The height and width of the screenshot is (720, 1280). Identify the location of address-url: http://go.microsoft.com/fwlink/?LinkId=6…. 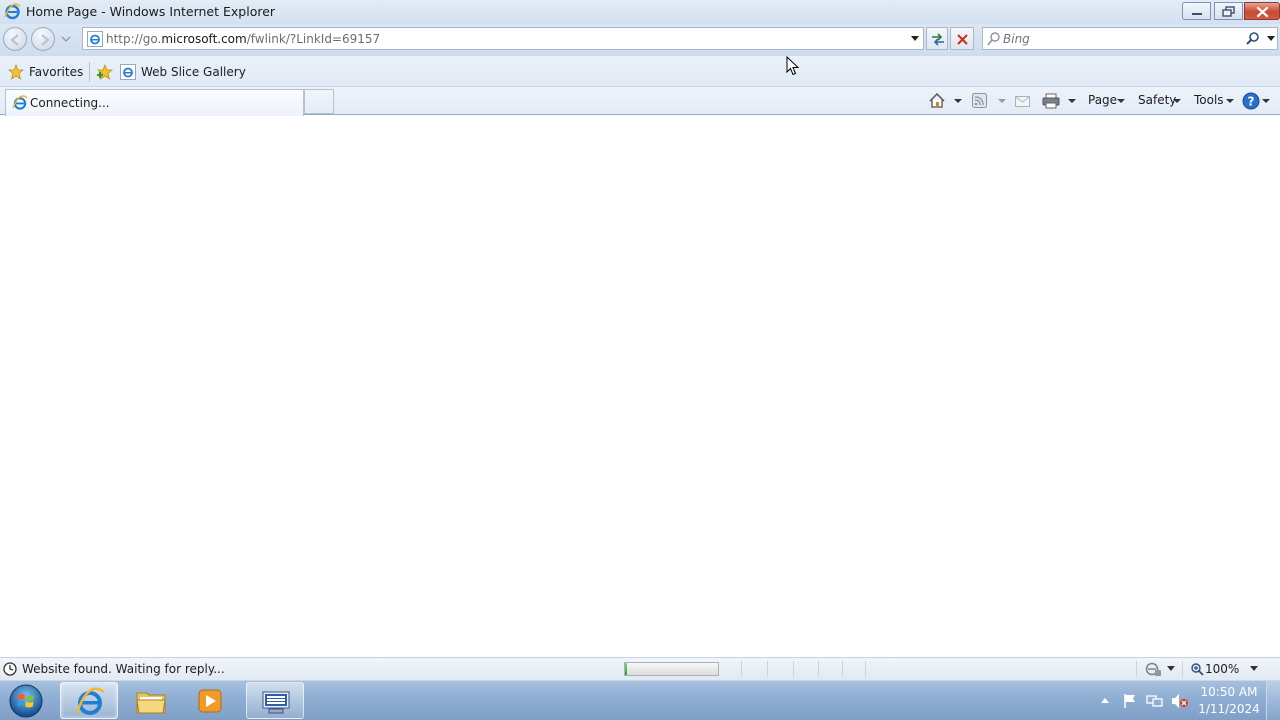
(243, 39).